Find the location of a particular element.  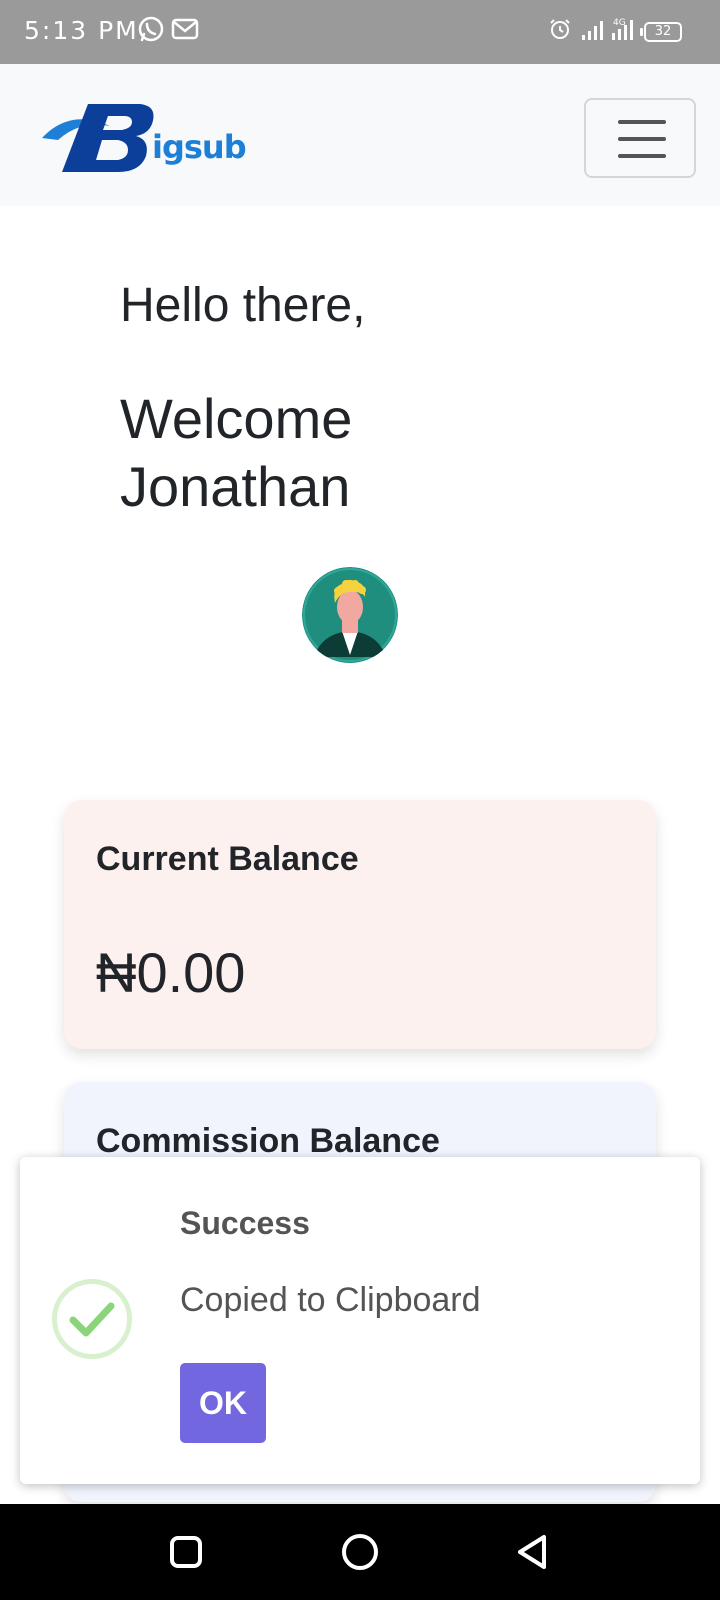

back-button is located at coordinates (534, 1552).